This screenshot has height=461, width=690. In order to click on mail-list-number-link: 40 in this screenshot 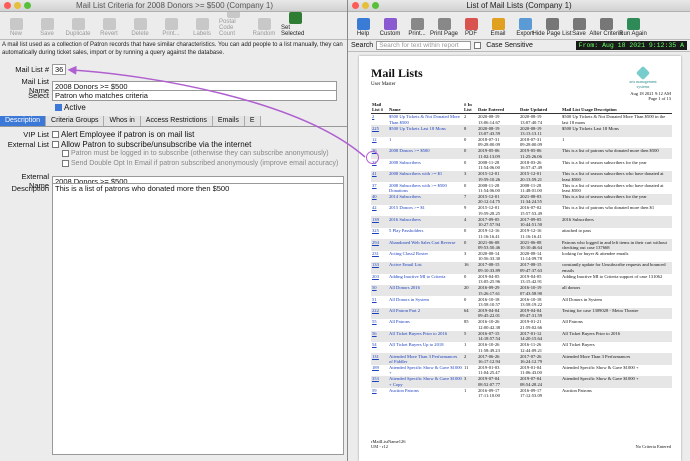, I will do `click(374, 196)`.